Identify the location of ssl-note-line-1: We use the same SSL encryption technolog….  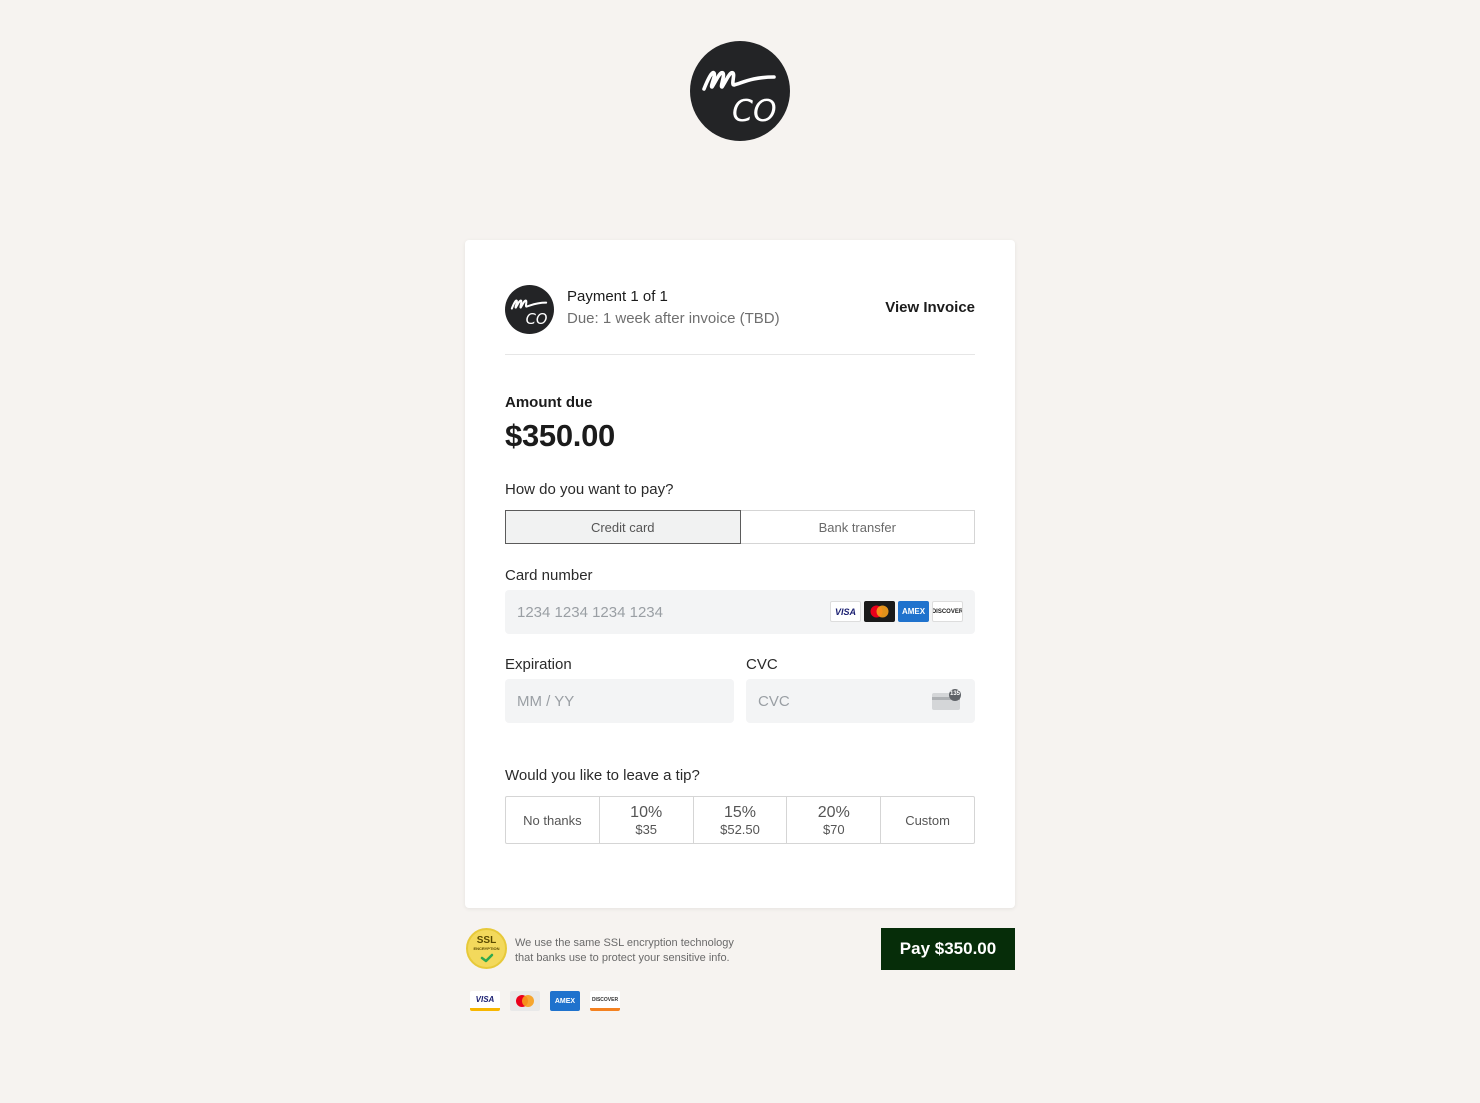
(624, 943).